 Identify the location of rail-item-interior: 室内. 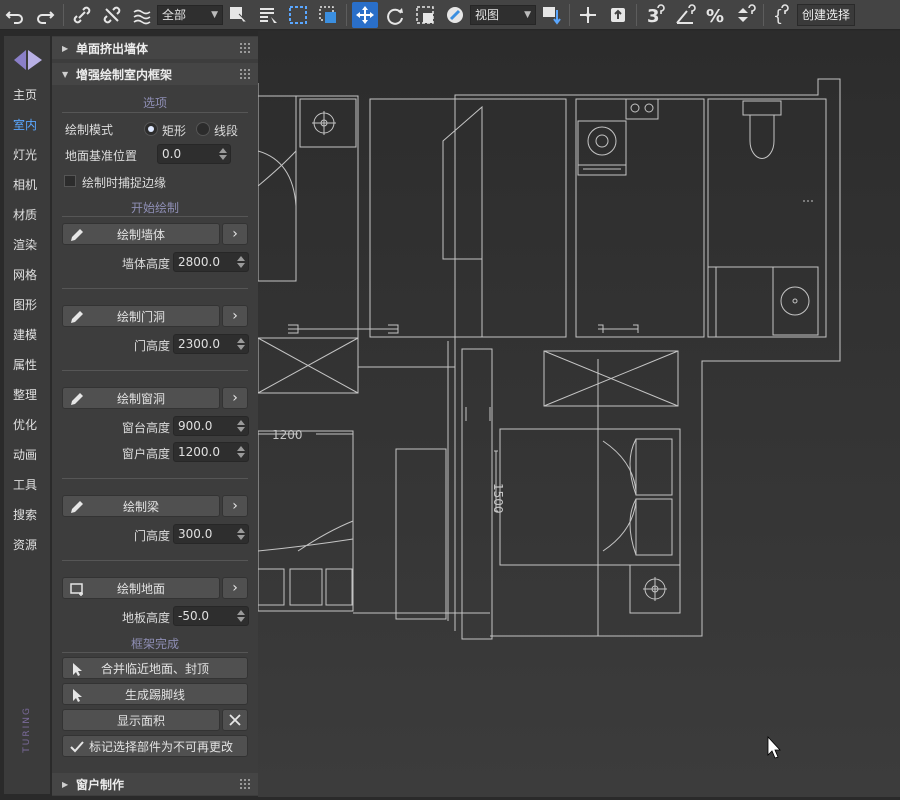
(27, 125).